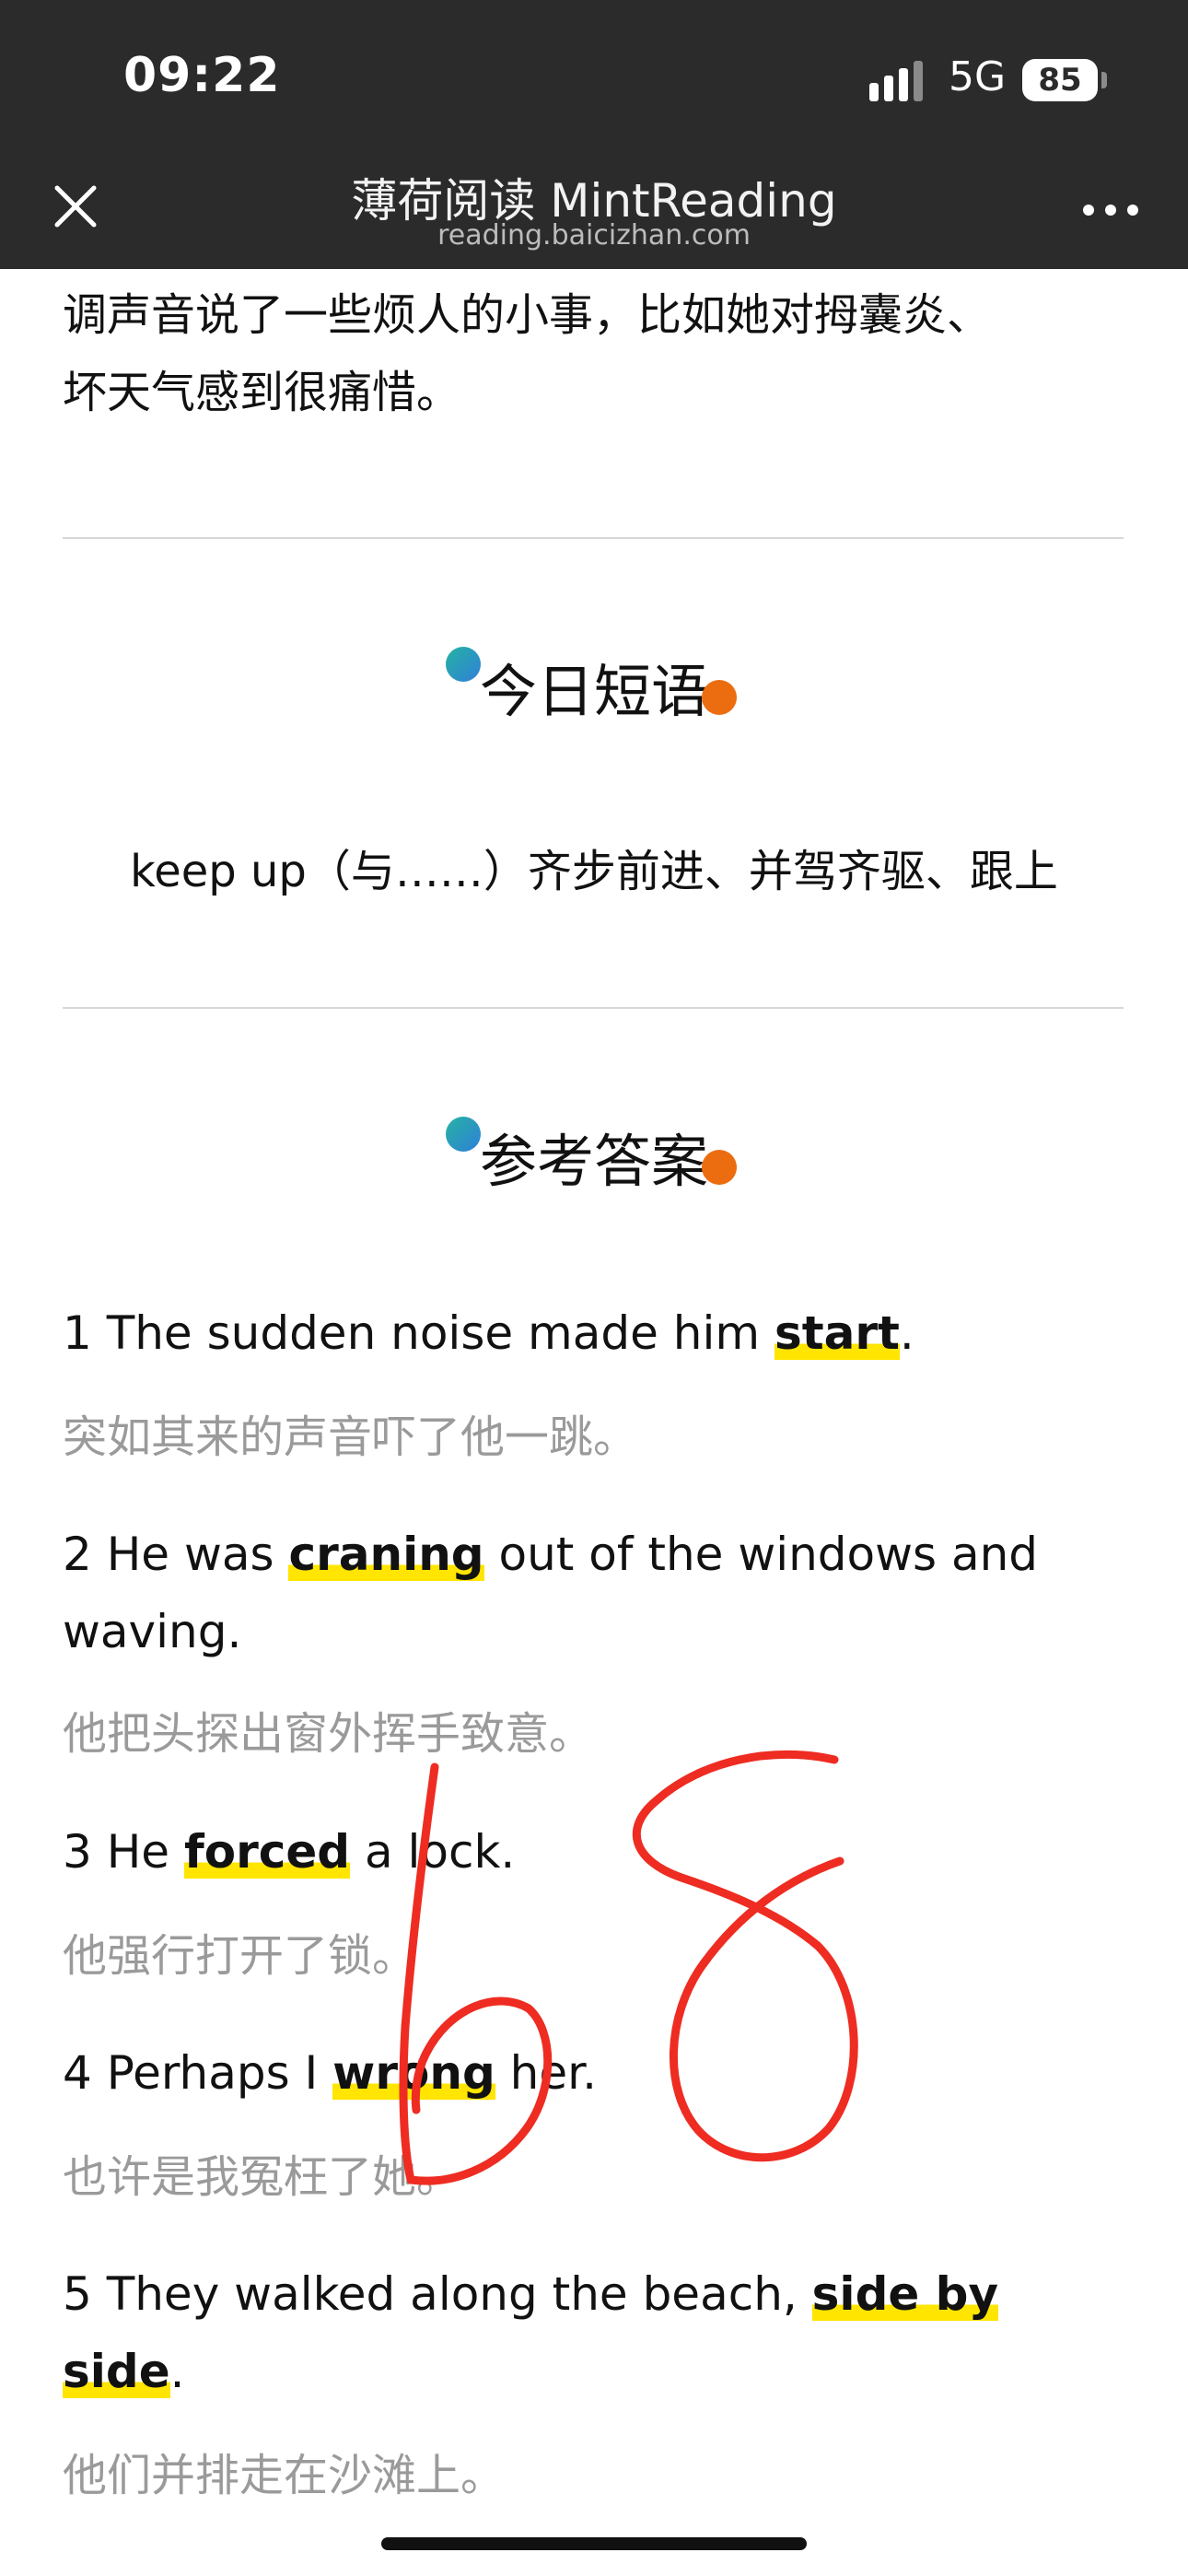  I want to click on answers-section-title: 参考答案, so click(593, 1161).